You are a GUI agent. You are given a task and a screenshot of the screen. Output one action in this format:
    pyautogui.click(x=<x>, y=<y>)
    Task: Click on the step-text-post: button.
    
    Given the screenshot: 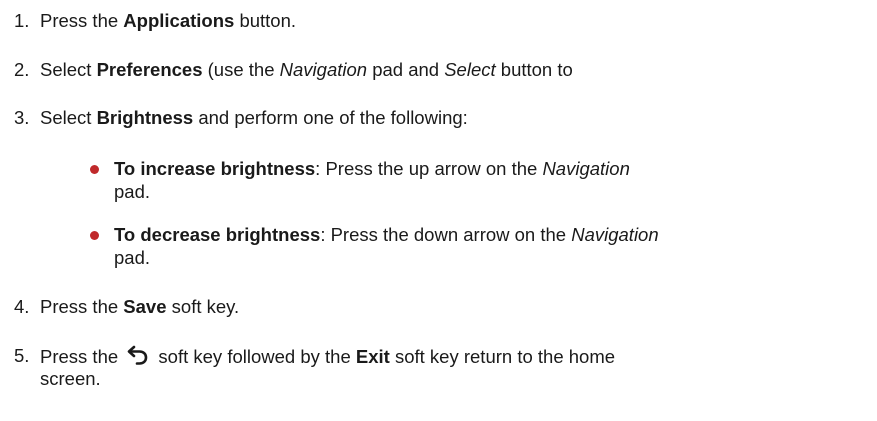 What is the action you would take?
    pyautogui.click(x=265, y=20)
    